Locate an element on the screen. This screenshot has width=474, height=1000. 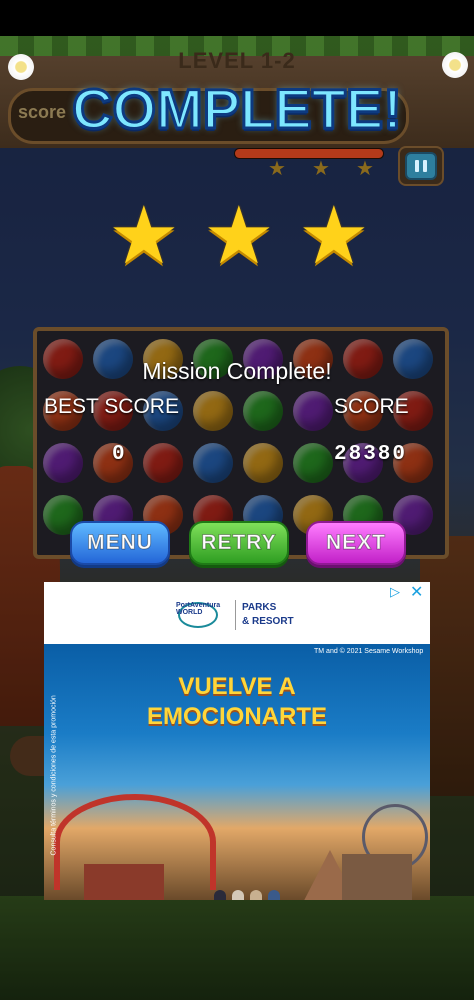
mission-title: Mission Complete! is located at coordinates (237, 371).